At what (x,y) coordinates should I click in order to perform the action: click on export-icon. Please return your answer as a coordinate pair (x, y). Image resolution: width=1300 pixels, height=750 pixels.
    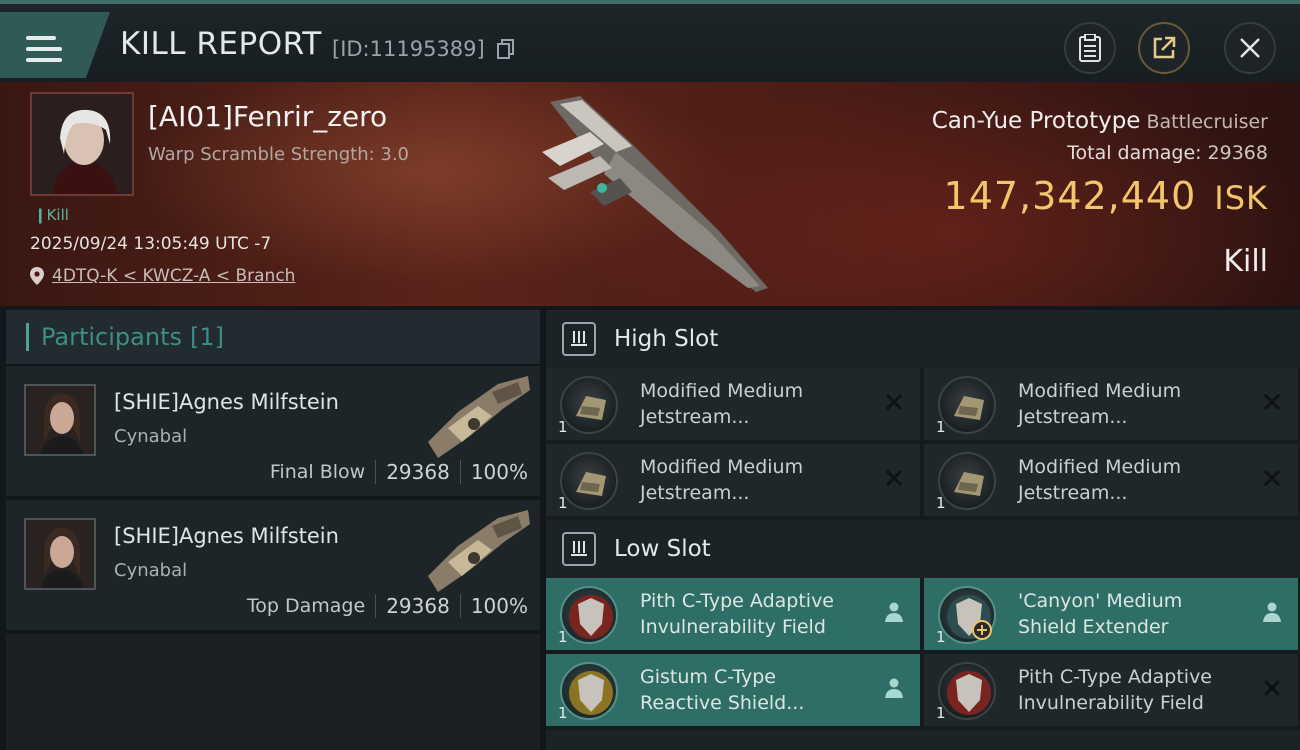
    Looking at the image, I should click on (1164, 47).